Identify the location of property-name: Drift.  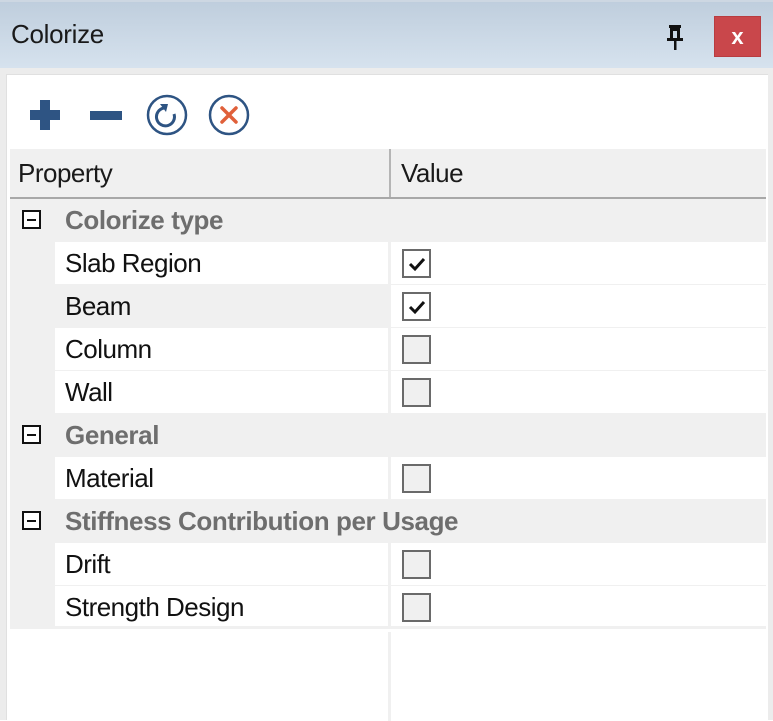
(221, 564).